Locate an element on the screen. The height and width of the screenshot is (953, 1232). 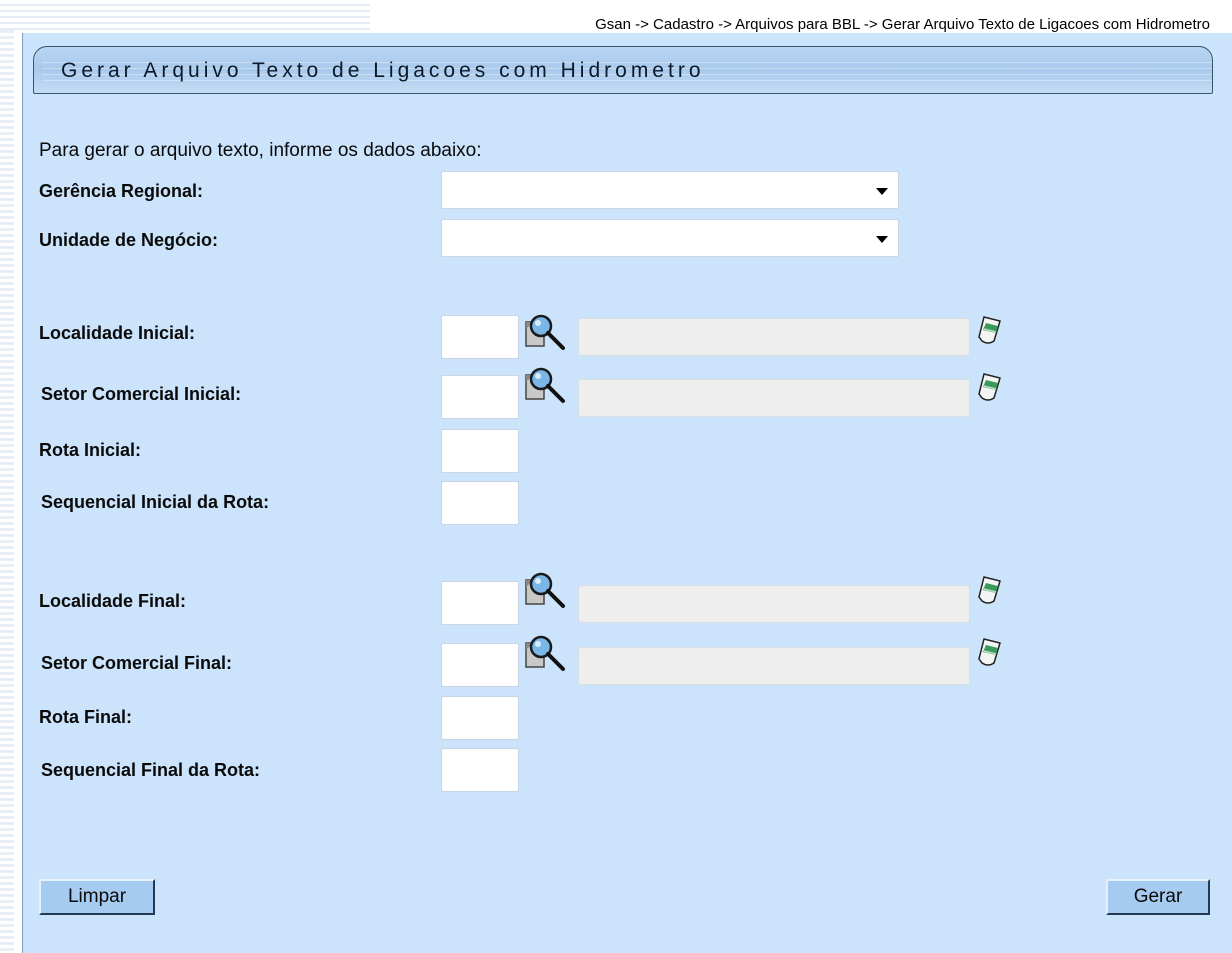
rota-inicial-label: Rota Inicial: is located at coordinates (90, 450).